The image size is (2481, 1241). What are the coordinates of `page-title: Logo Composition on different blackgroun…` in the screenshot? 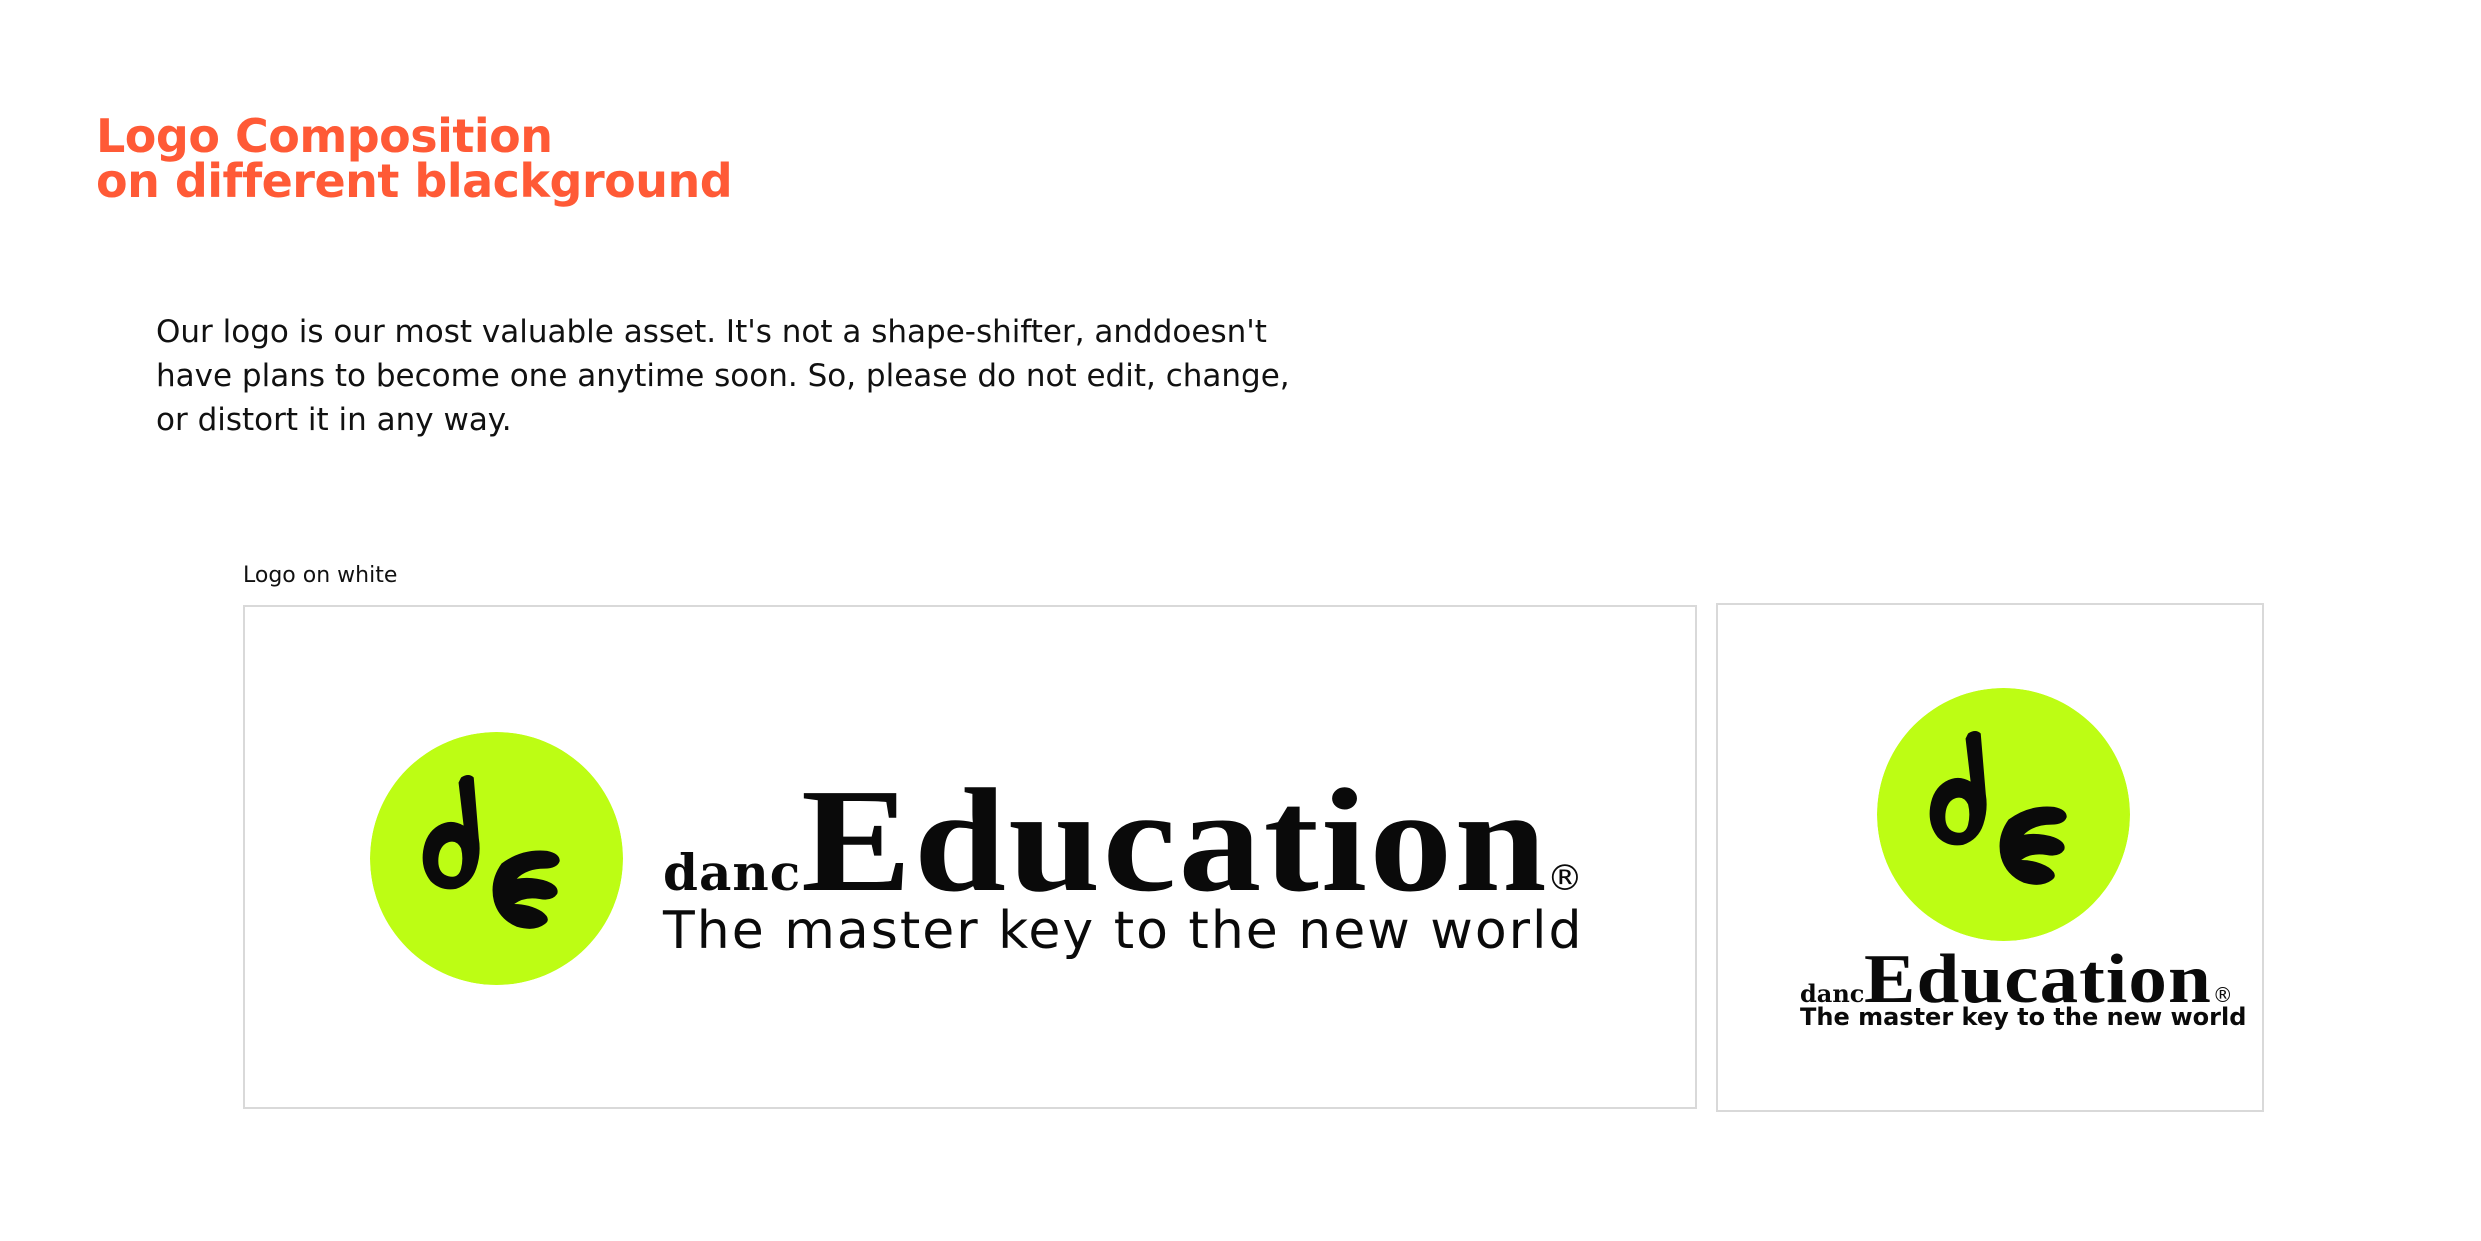 It's located at (414, 158).